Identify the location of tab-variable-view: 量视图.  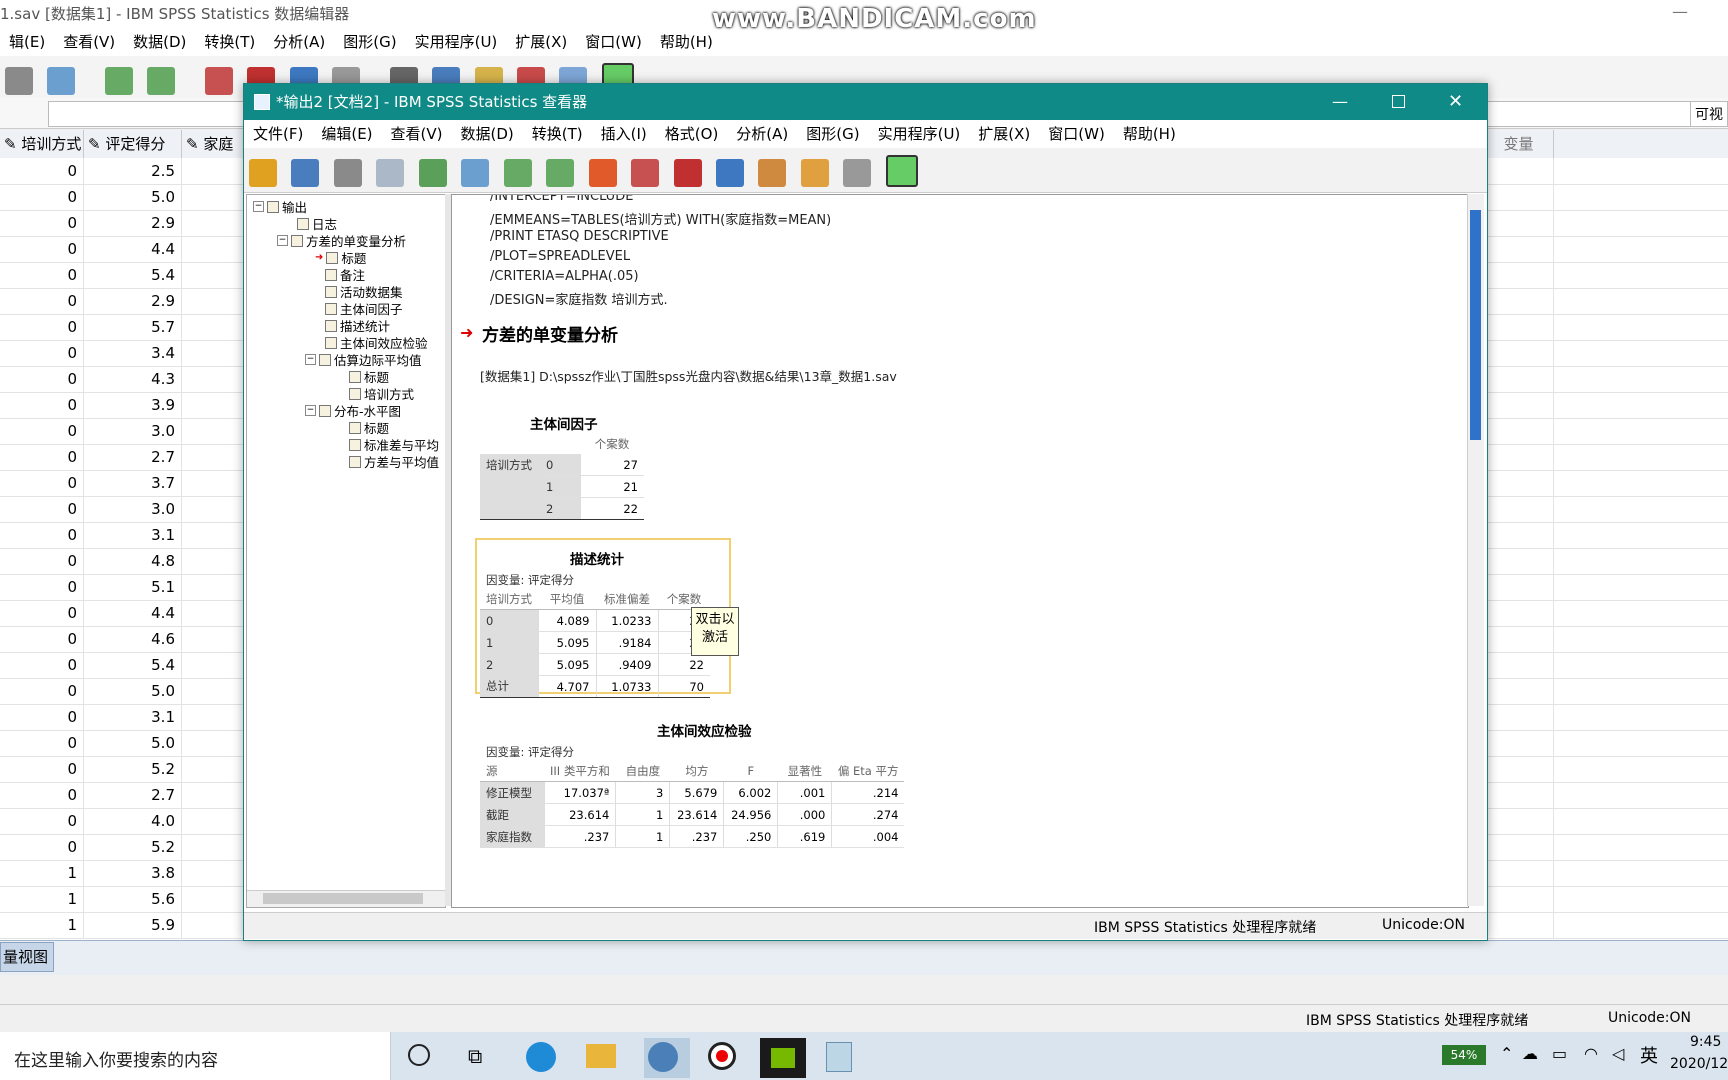
(27, 957).